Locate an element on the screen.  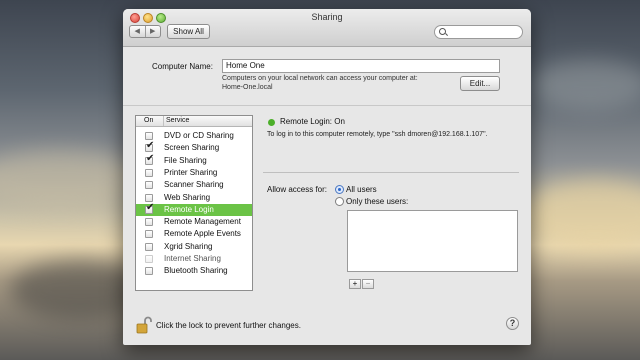
service-row: Xgrid Sharing is located at coordinates (194, 247).